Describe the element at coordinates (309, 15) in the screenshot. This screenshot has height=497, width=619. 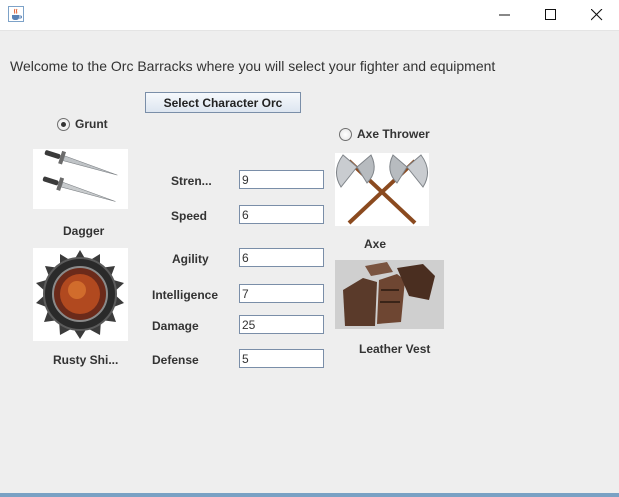
I see `title-bar` at that location.